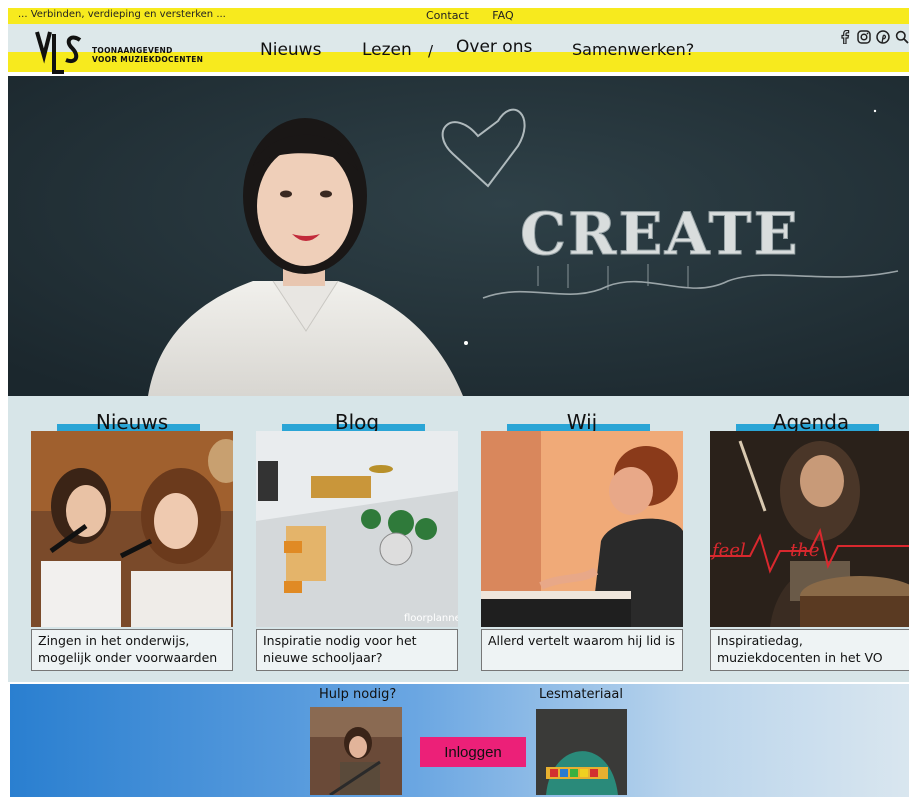 The height and width of the screenshot is (797, 909). Describe the element at coordinates (502, 15) in the screenshot. I see `faq-link: FAQ` at that location.